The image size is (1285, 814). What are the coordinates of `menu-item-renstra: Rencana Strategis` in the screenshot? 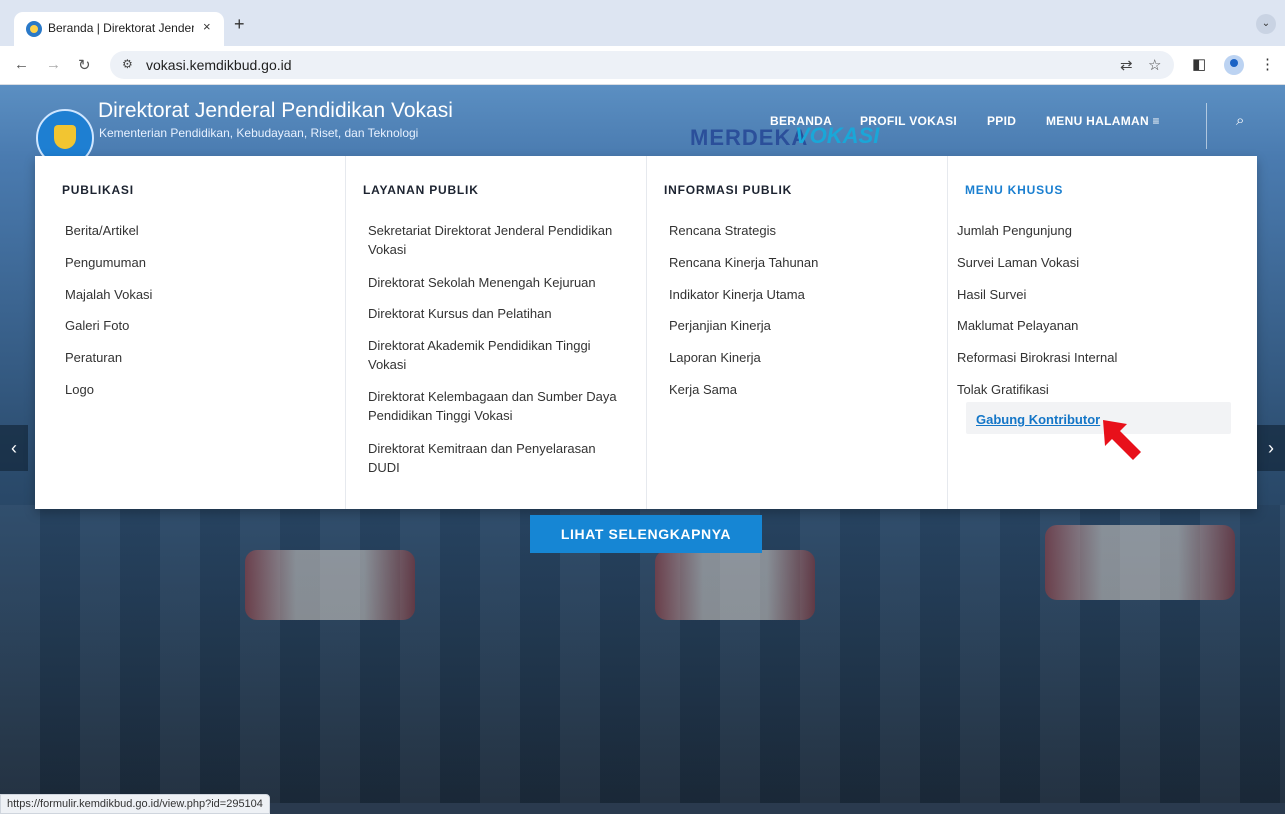 It's located at (722, 230).